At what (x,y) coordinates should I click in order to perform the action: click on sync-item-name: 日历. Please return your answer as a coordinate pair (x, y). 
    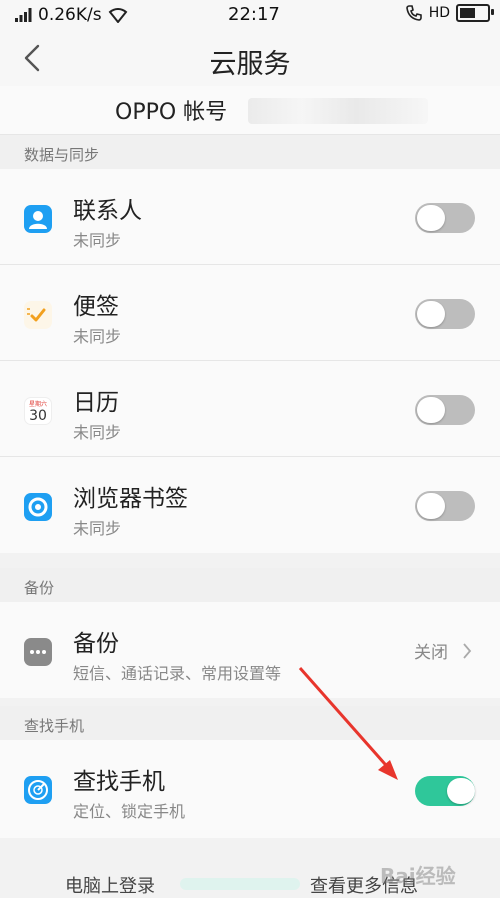
    Looking at the image, I should click on (96, 403).